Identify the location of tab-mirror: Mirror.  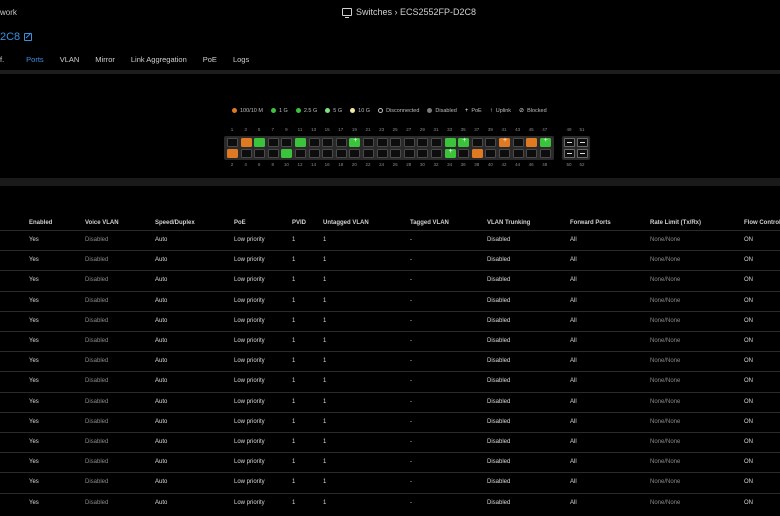
(105, 62).